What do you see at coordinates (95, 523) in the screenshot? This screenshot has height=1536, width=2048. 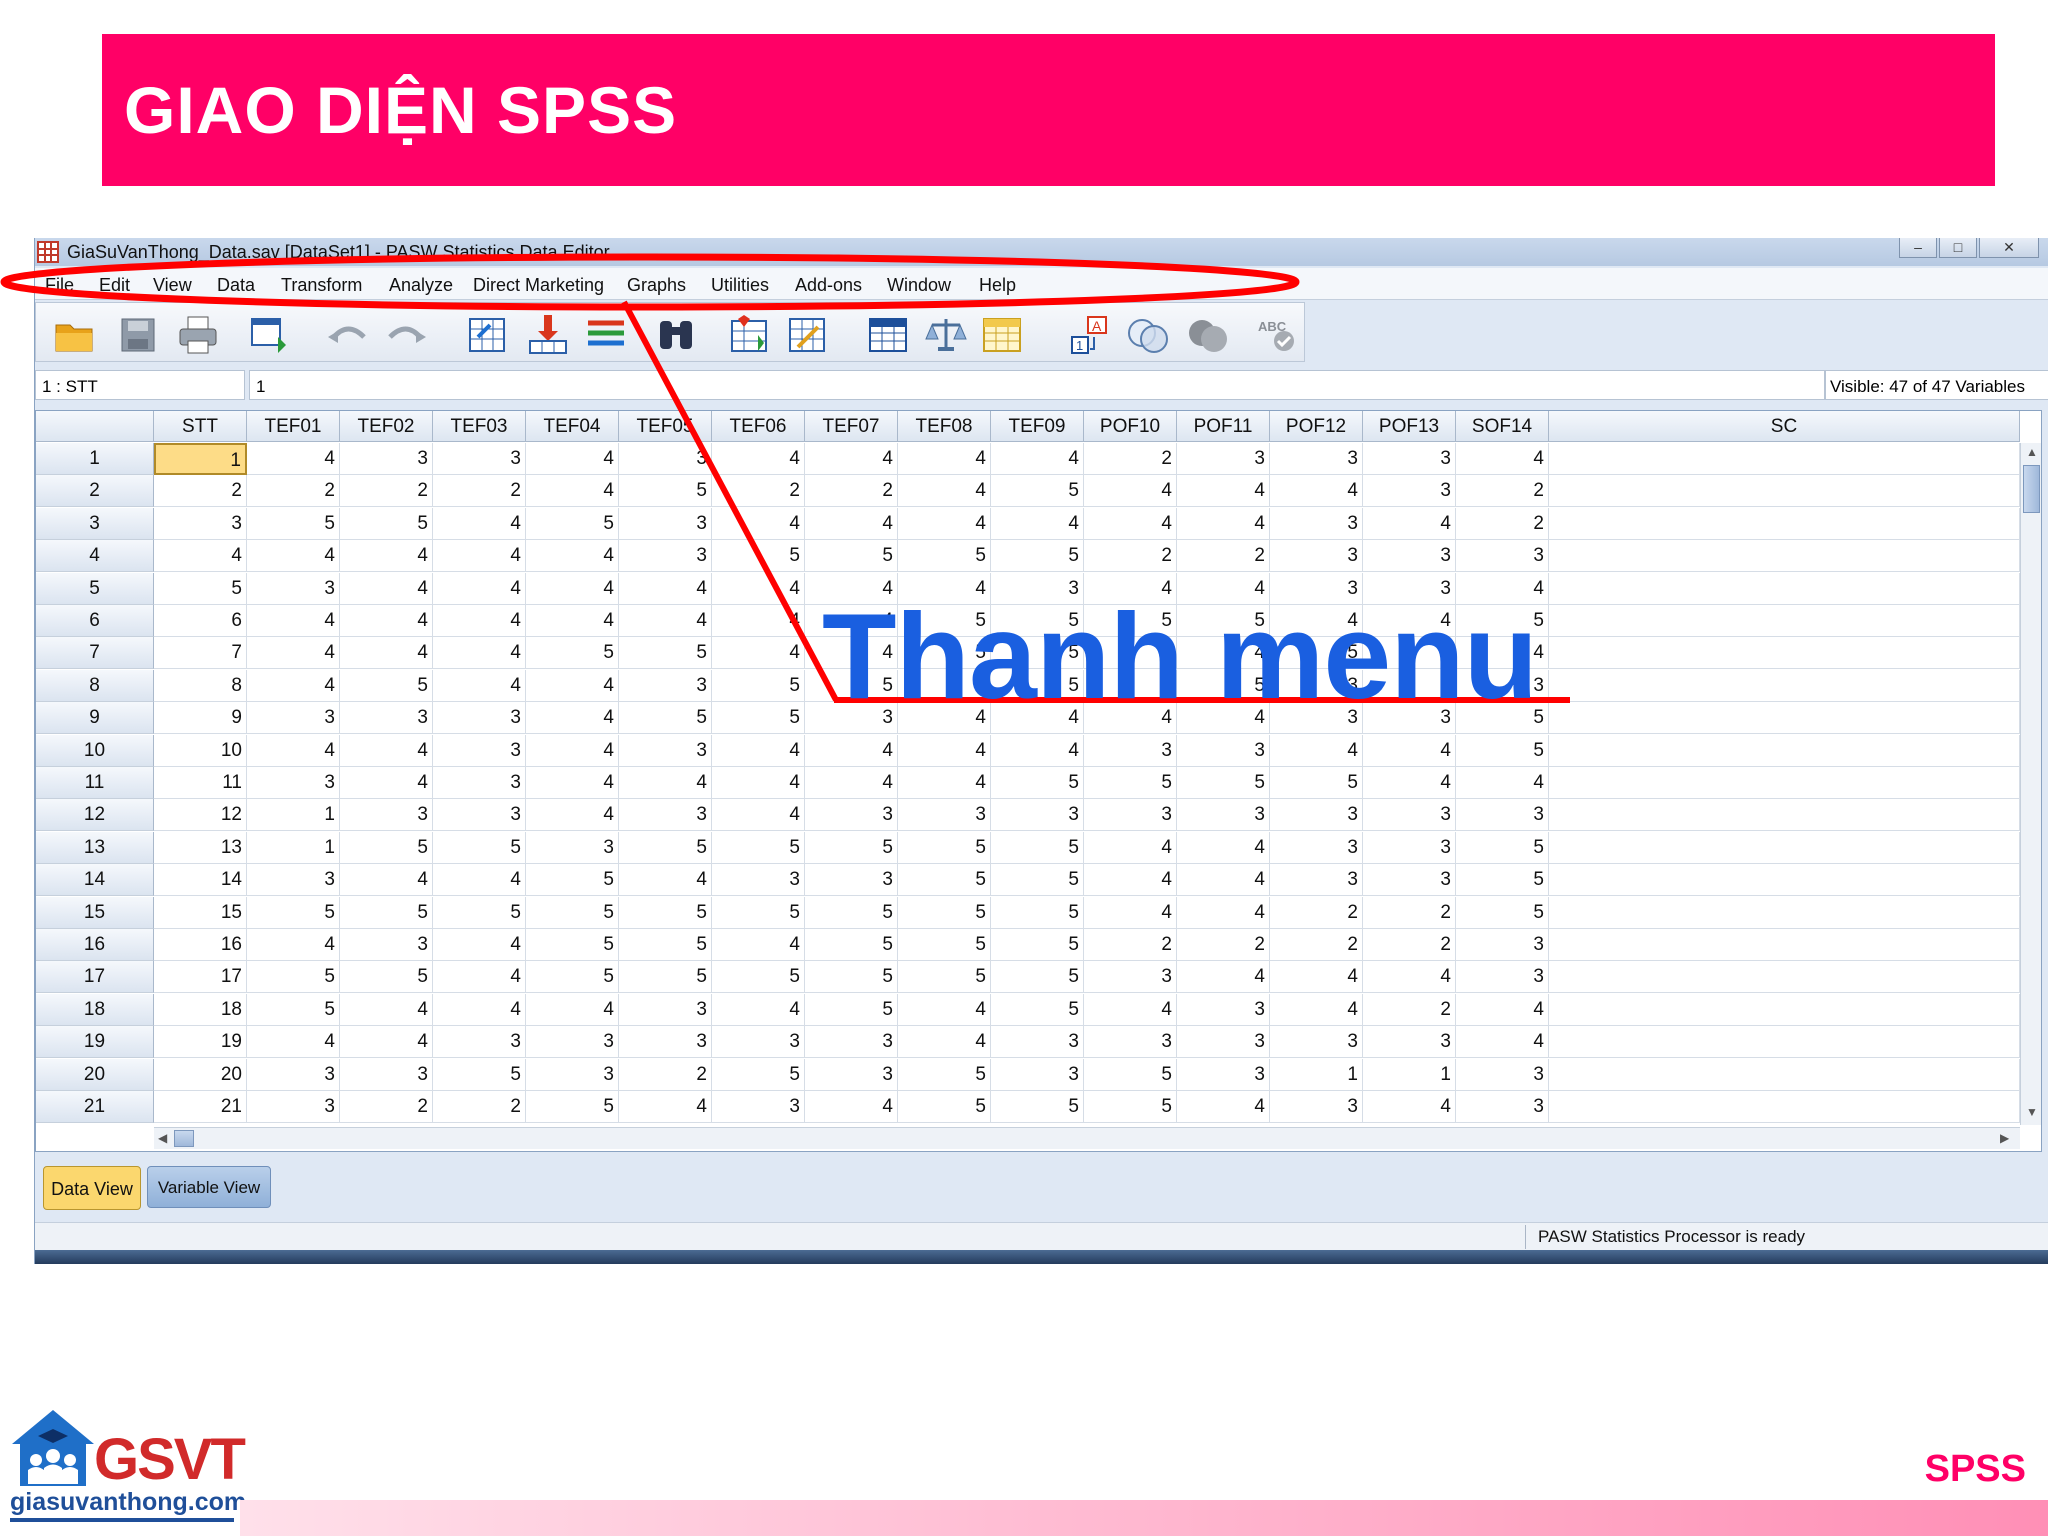 I see `row-header: 3` at bounding box center [95, 523].